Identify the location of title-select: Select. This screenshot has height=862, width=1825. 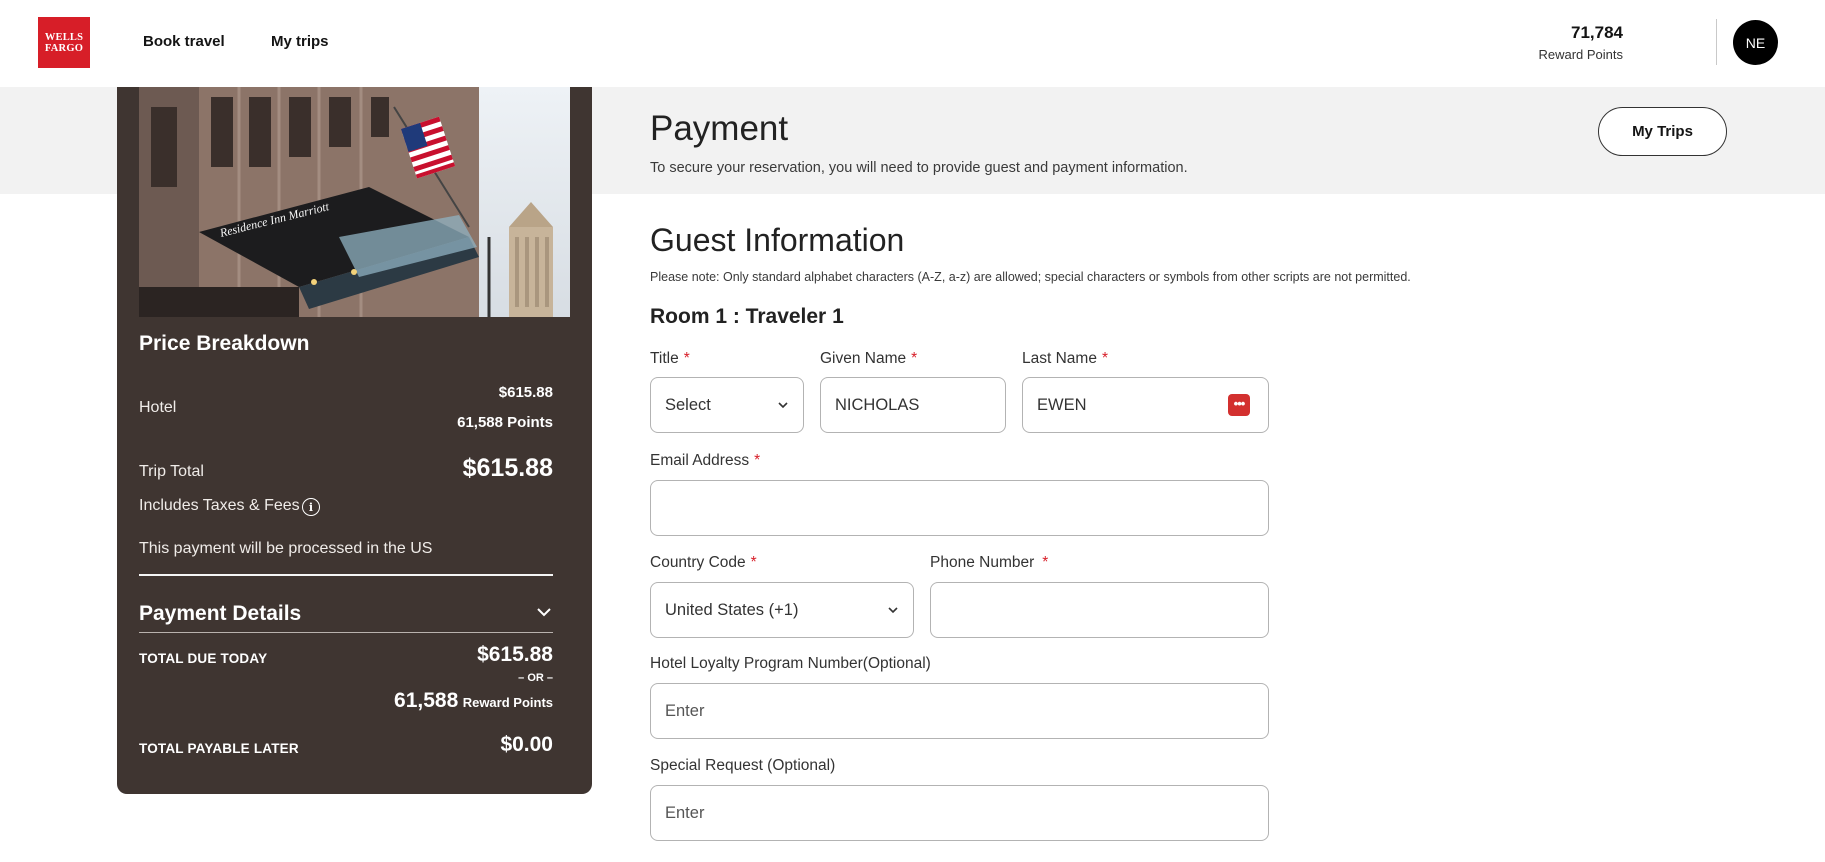
(727, 405).